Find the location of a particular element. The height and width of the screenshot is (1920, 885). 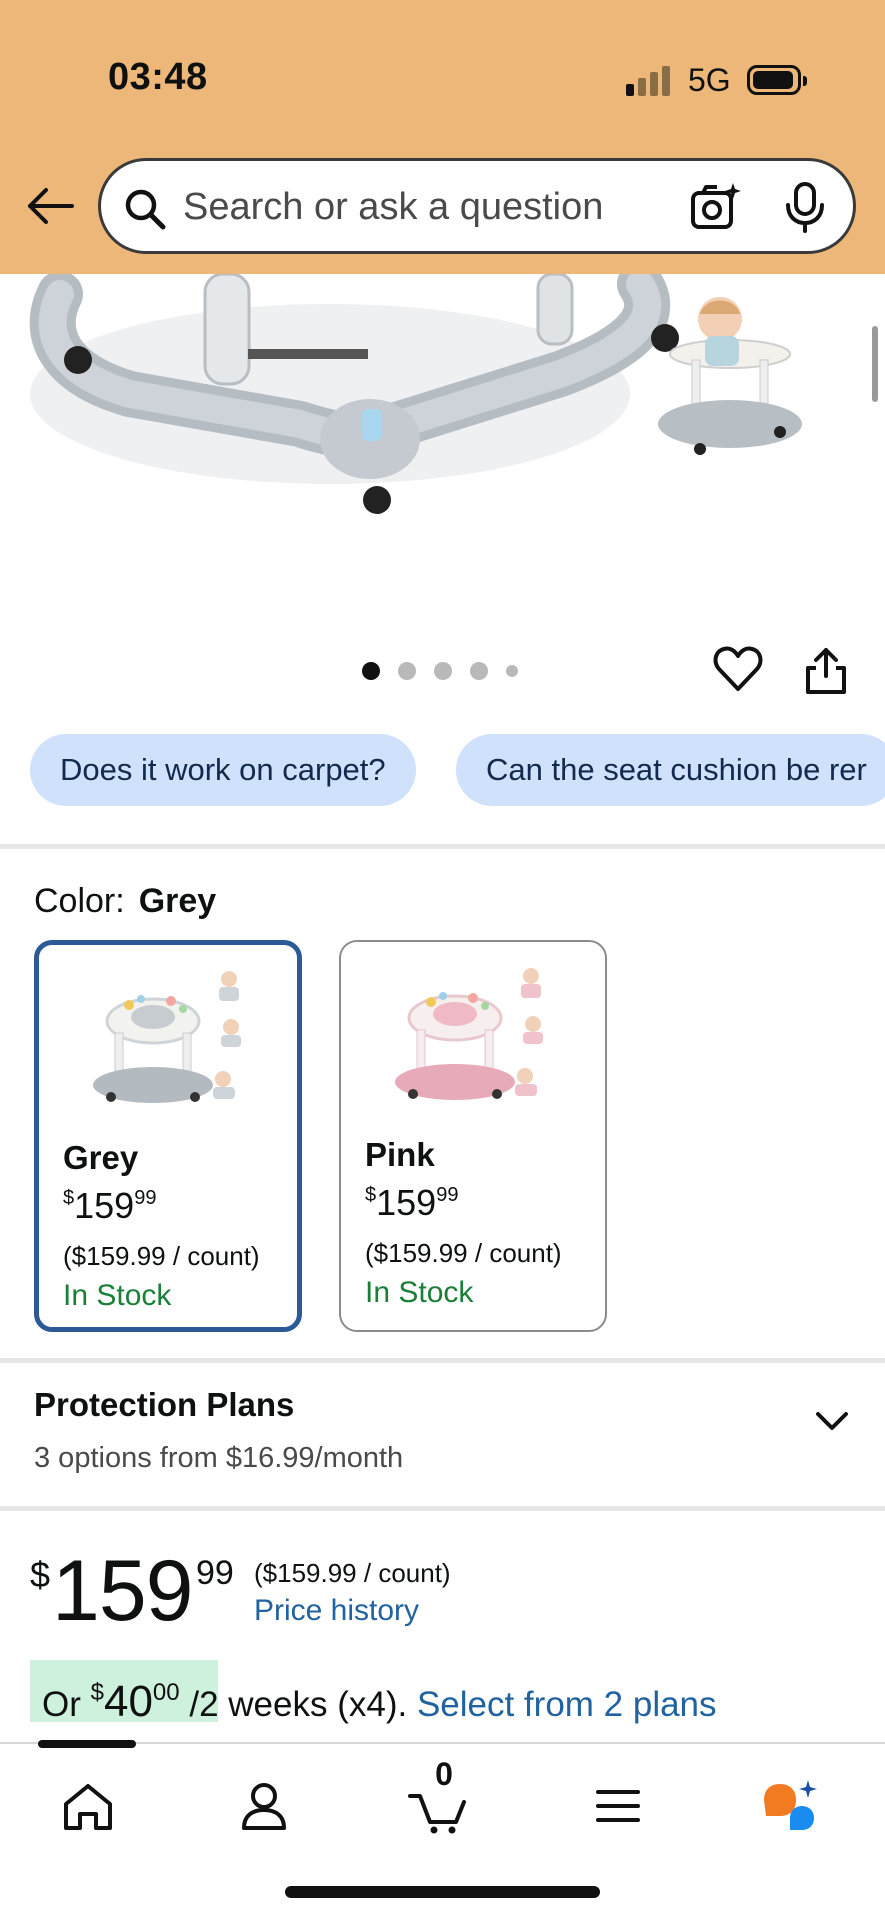

variant-grey: Grey $15999 ($159.99 / count) In Stock is located at coordinates (168, 1136).